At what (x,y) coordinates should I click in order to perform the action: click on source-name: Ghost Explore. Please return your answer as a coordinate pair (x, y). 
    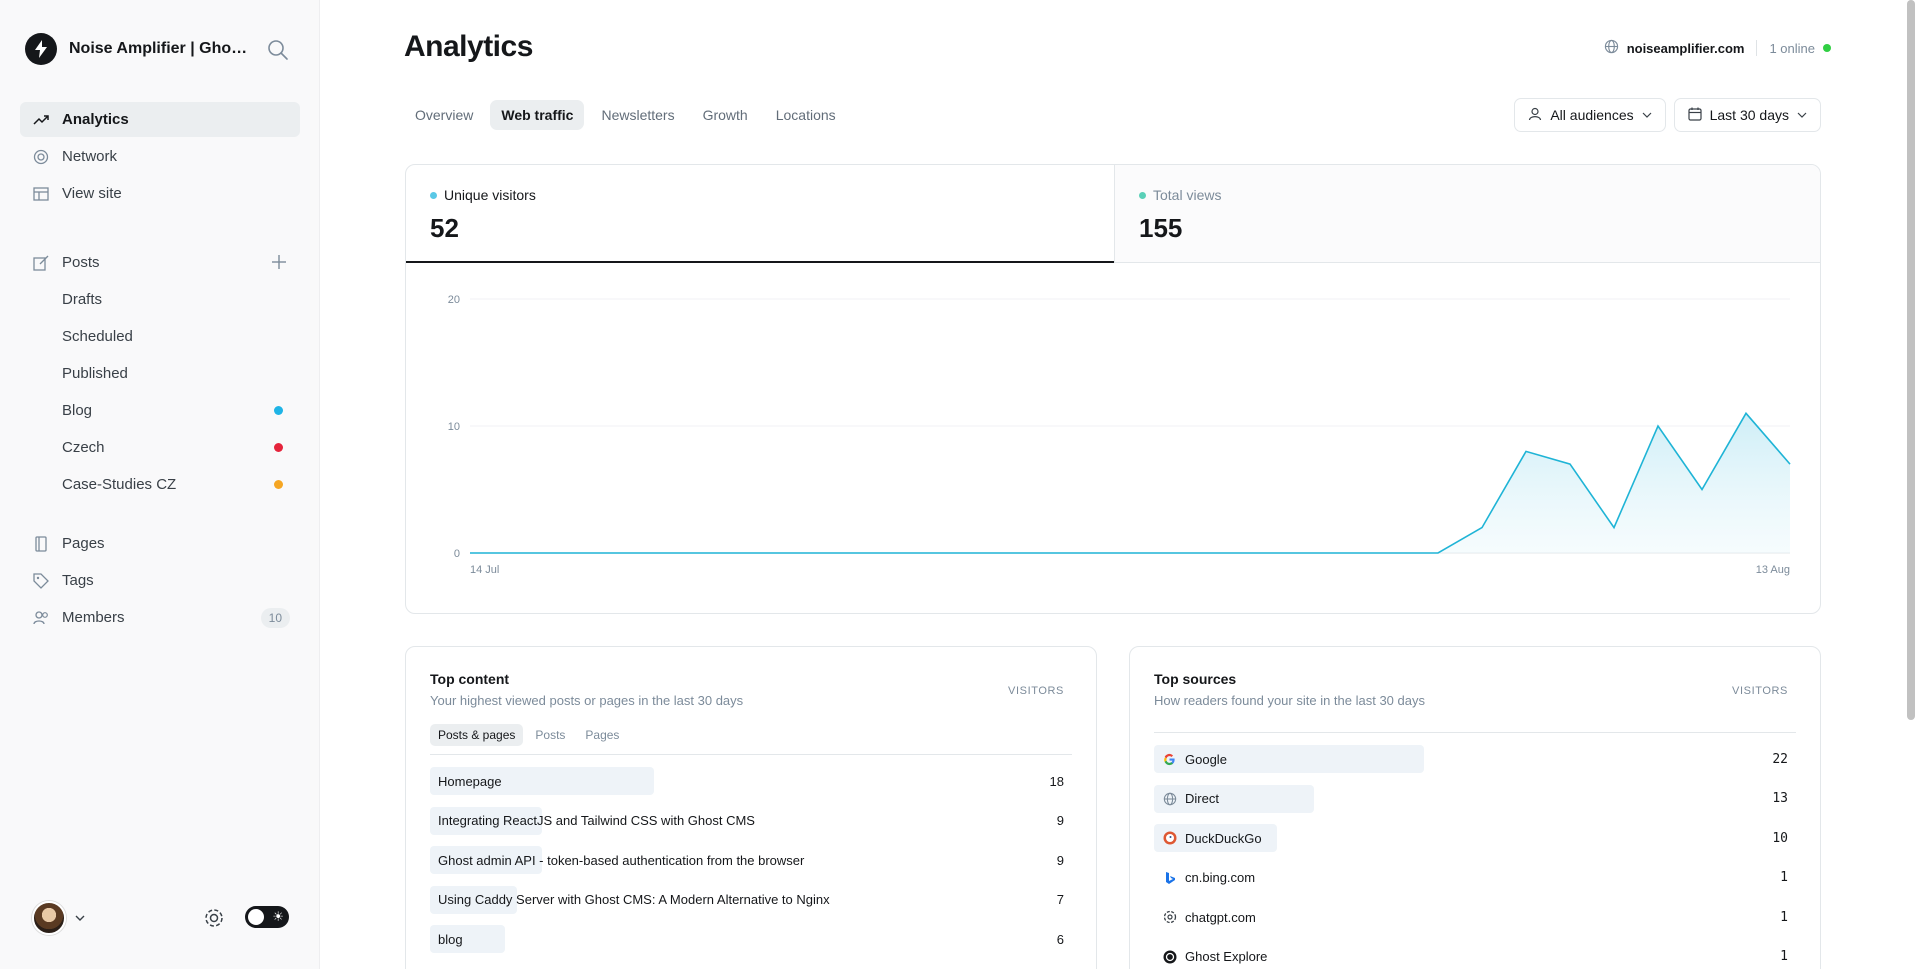
    Looking at the image, I should click on (1226, 956).